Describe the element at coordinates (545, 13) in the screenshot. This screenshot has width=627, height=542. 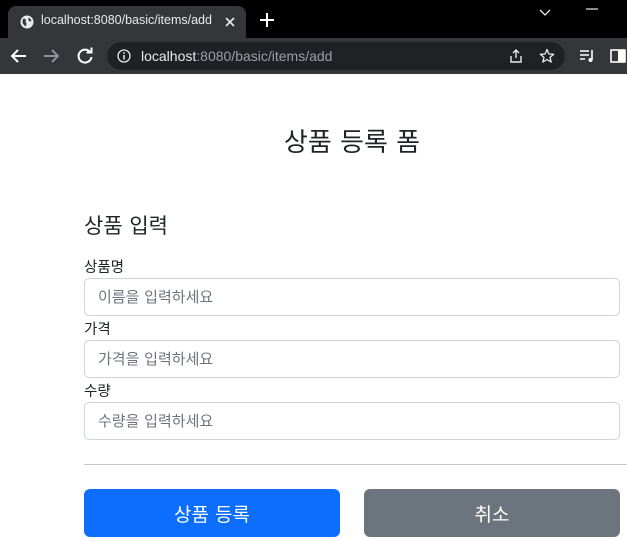
I see `chevron-down-icon` at that location.